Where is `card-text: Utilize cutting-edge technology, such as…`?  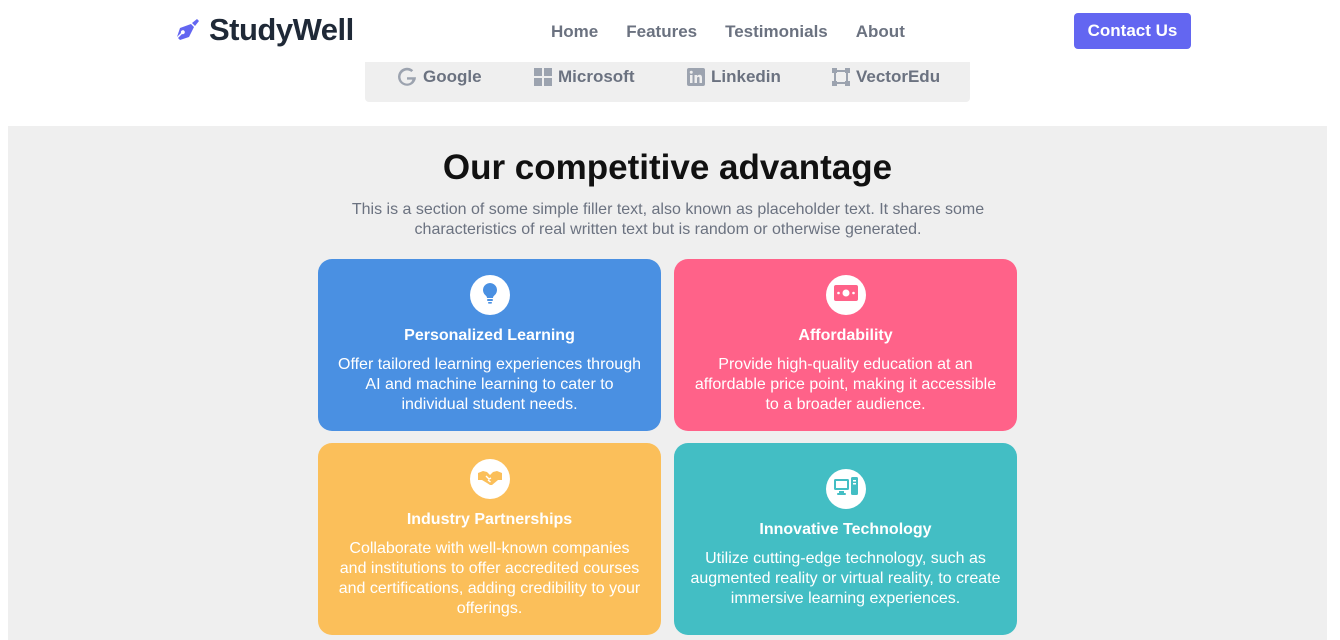 card-text: Utilize cutting-edge technology, such as… is located at coordinates (845, 578).